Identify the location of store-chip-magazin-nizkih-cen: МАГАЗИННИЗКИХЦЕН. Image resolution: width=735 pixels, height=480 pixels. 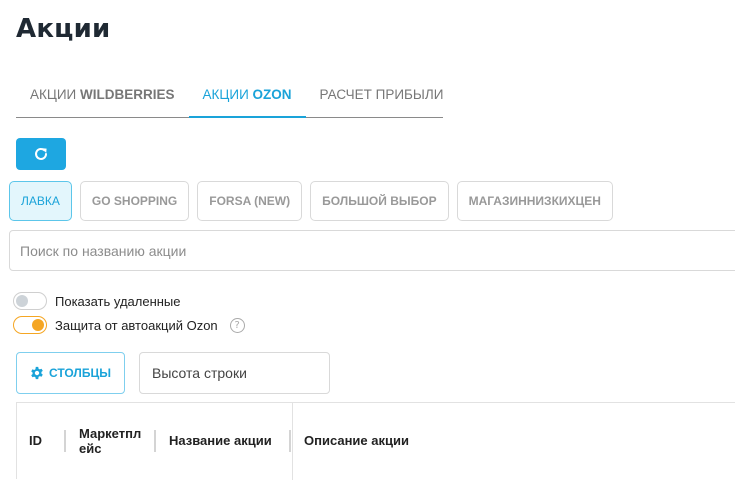
(534, 201).